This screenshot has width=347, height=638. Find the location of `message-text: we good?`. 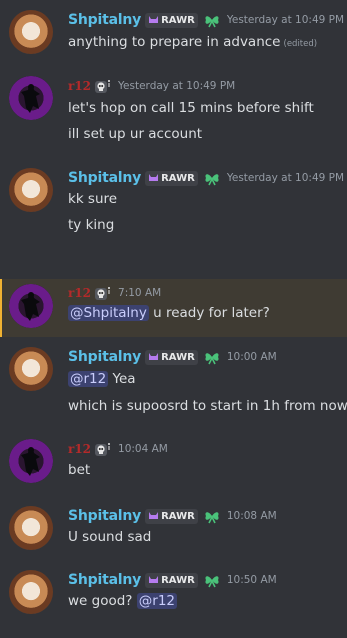

message-text: we good? is located at coordinates (100, 601).